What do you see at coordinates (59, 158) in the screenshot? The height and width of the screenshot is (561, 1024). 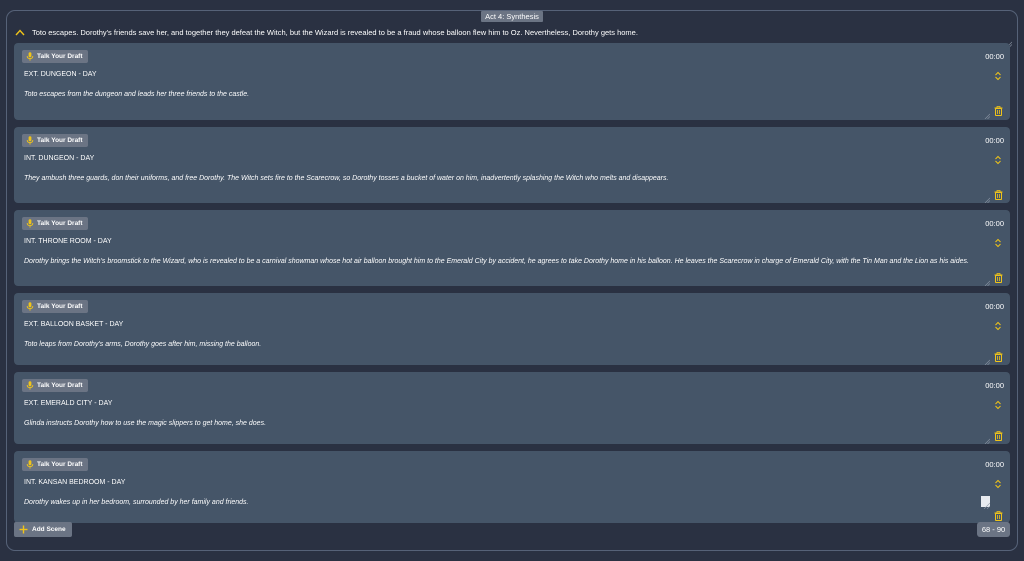 I see `scene-heading: INT. DUNGEON - DAY` at bounding box center [59, 158].